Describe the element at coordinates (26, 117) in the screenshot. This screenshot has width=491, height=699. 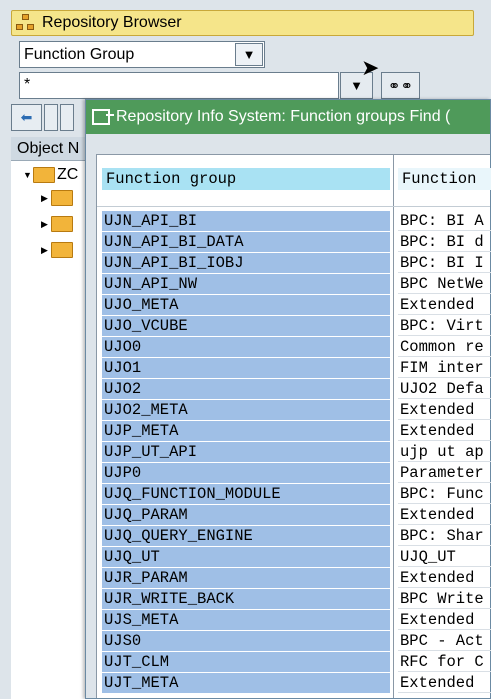
I see `back-button: ⬅` at that location.